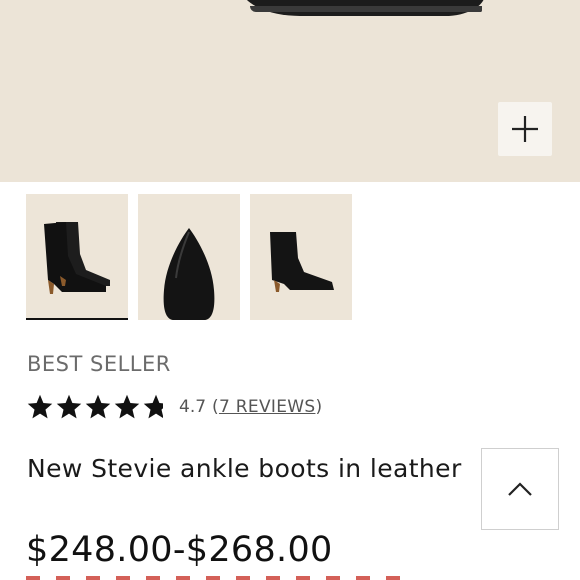 The width and height of the screenshot is (580, 580). Describe the element at coordinates (319, 407) in the screenshot. I see `reviews-close-paren: )` at that location.